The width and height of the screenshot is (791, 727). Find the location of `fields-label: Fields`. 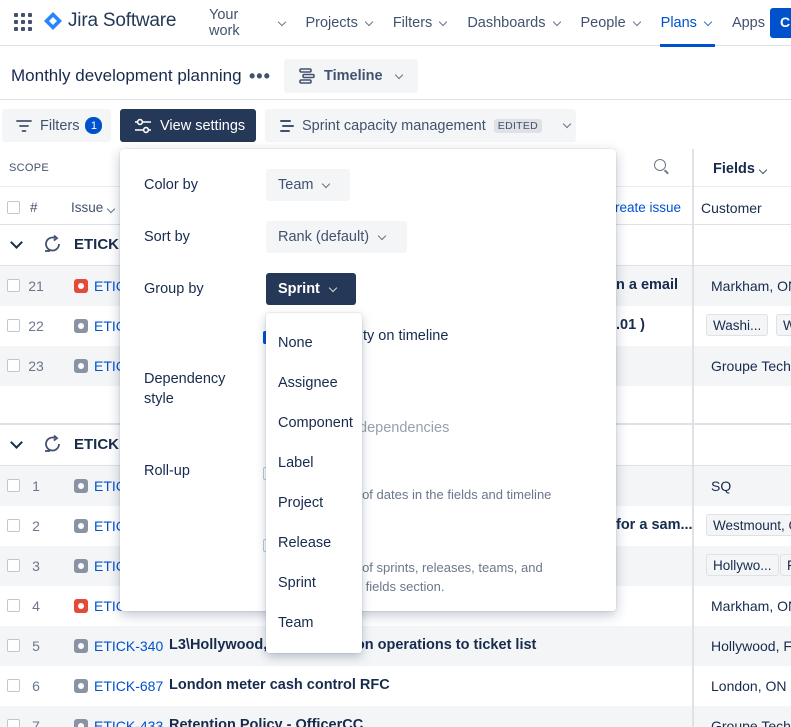

fields-label: Fields is located at coordinates (734, 169).